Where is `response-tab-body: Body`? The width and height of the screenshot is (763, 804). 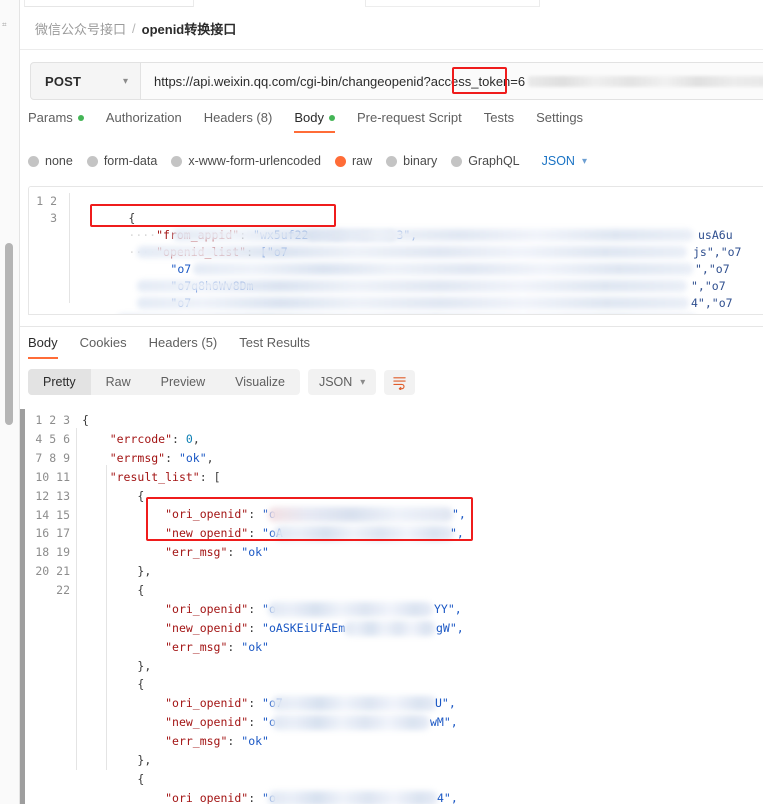 response-tab-body: Body is located at coordinates (49, 347).